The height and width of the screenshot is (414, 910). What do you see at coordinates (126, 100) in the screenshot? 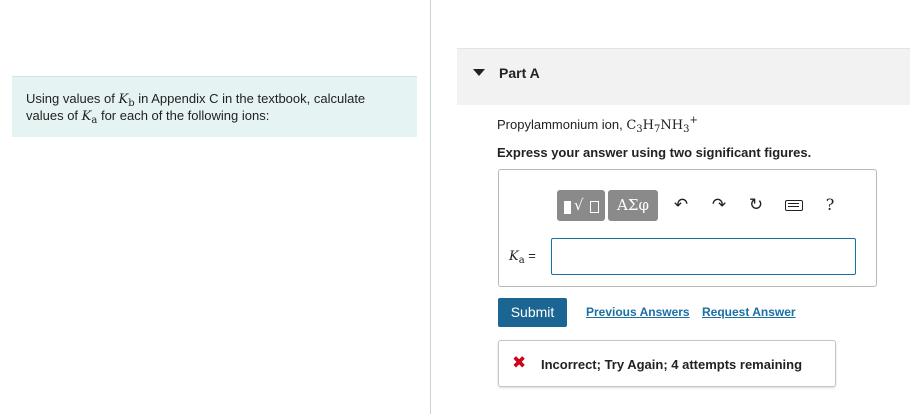
I see `kb-symbol: Kb` at bounding box center [126, 100].